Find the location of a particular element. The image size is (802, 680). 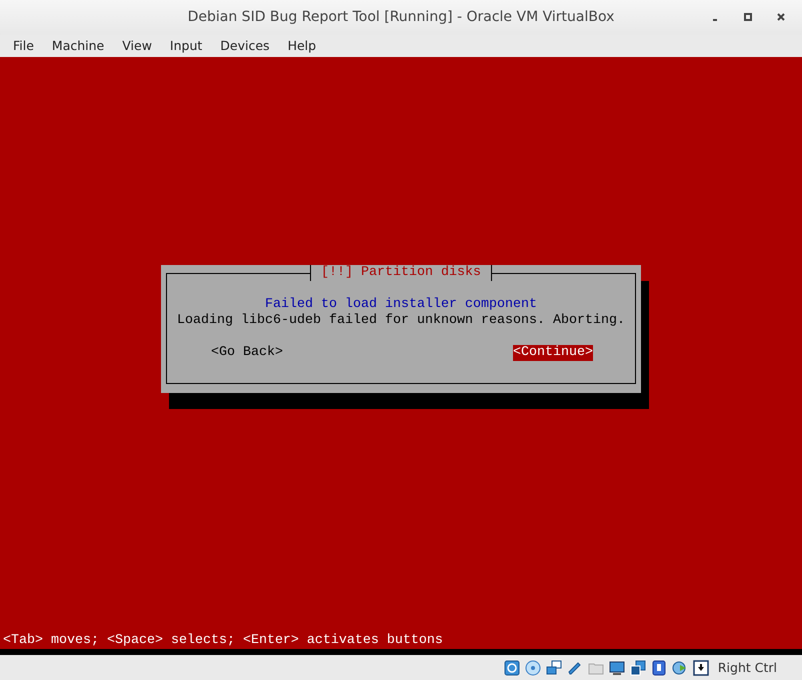

menu-item: Devices is located at coordinates (245, 46).